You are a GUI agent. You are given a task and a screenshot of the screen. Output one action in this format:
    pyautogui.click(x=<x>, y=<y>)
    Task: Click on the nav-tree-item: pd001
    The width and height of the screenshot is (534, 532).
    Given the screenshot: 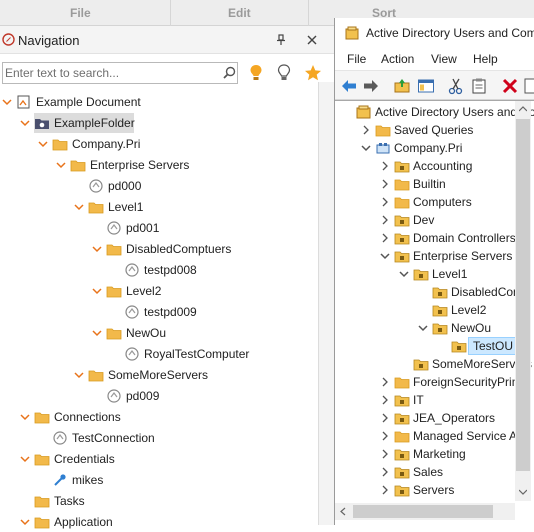 What is the action you would take?
    pyautogui.click(x=165, y=228)
    